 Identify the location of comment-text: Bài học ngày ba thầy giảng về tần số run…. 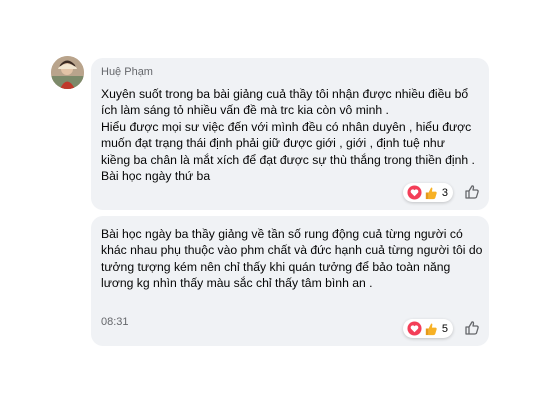
(292, 259).